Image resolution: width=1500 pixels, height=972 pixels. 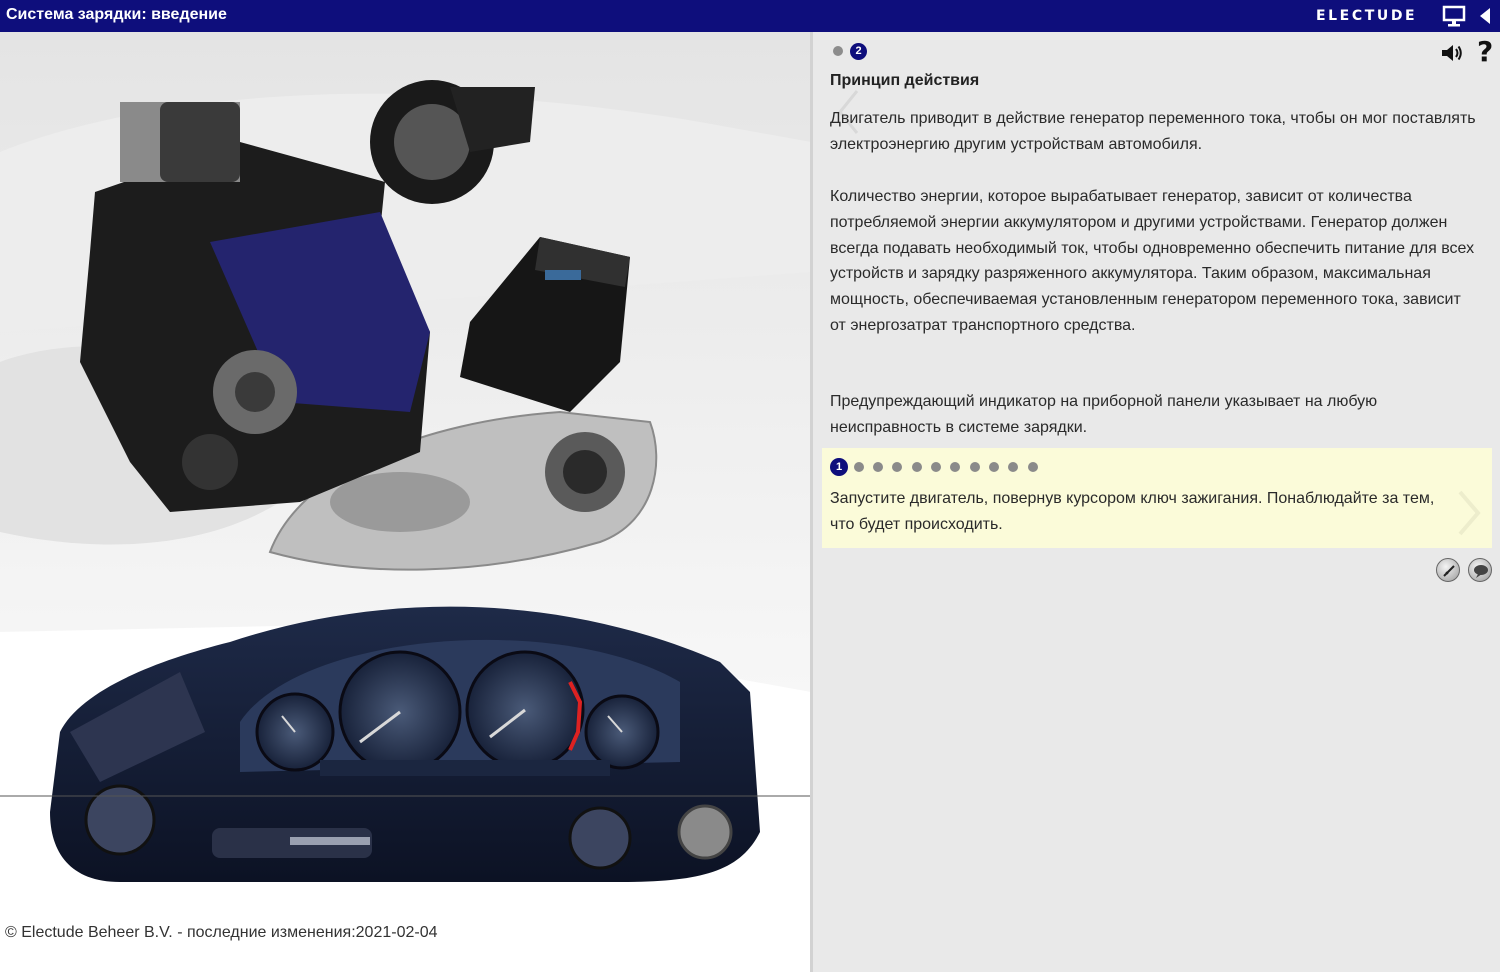 I want to click on speech-bubble-icon, so click(x=1480, y=570).